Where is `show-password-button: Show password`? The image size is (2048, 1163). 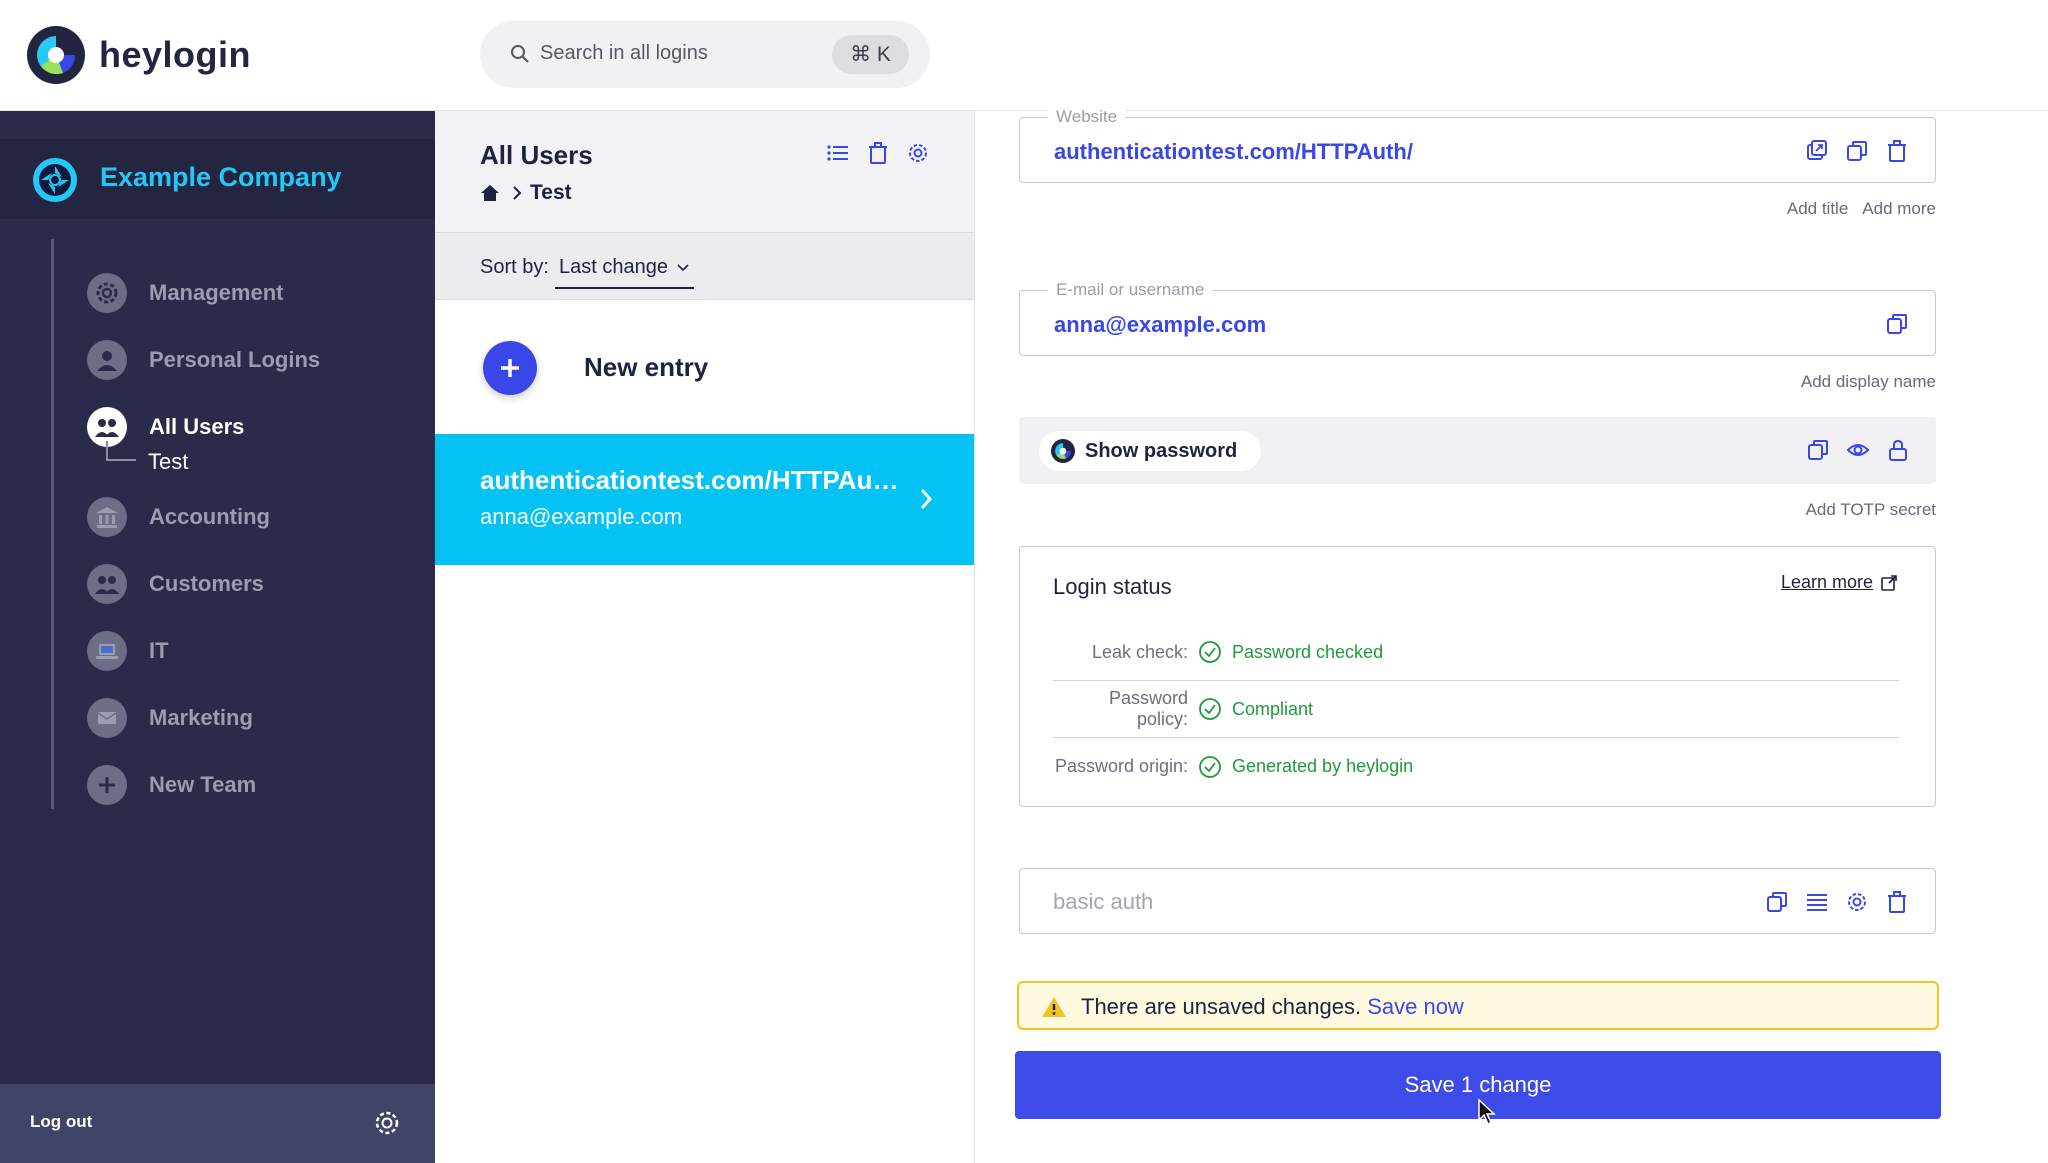
show-password-button: Show password is located at coordinates (1150, 451).